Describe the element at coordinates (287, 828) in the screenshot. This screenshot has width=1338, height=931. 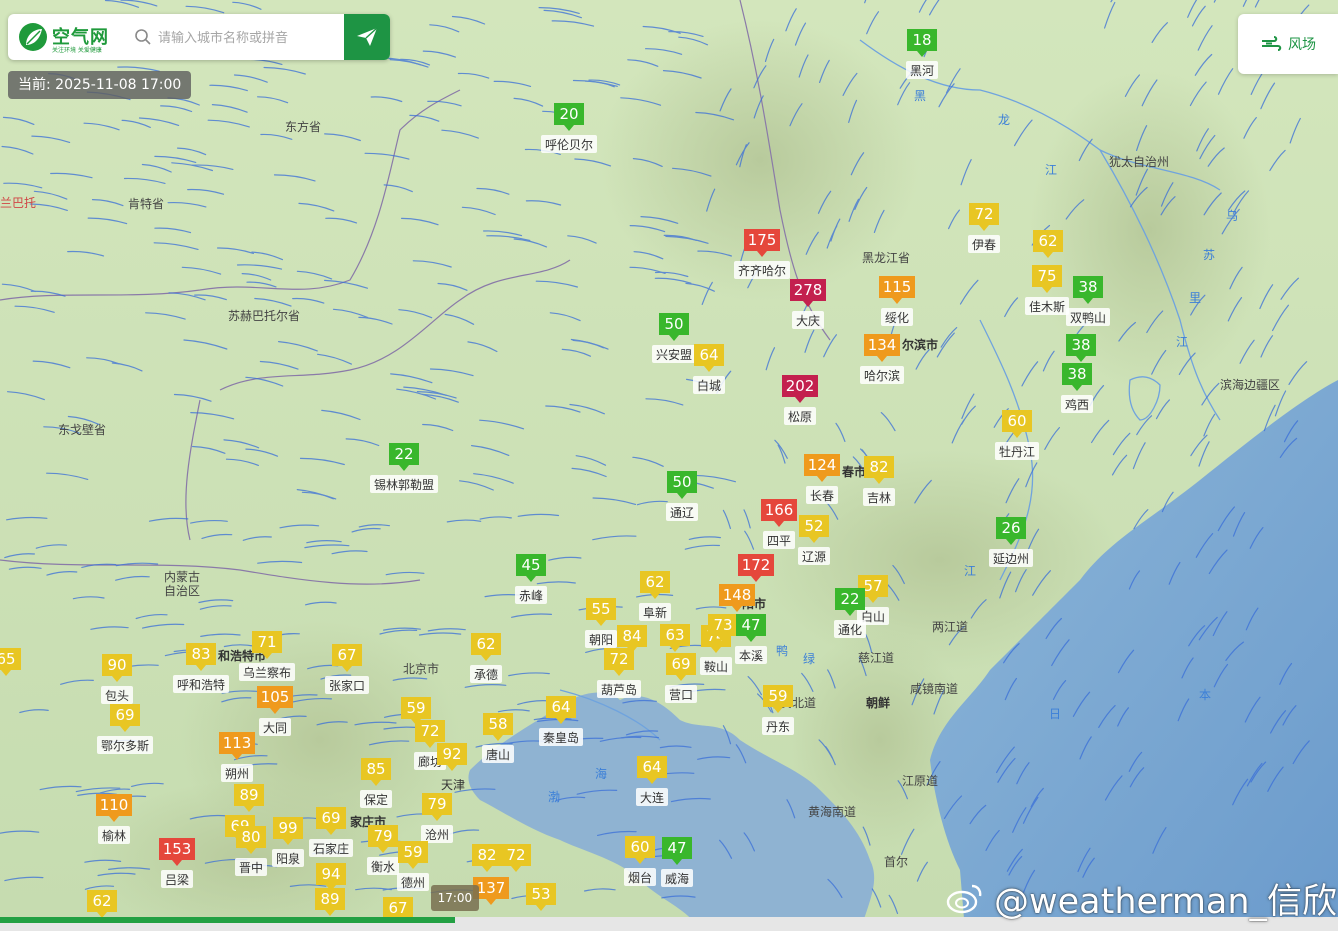
I see `aqi-value: 99` at that location.